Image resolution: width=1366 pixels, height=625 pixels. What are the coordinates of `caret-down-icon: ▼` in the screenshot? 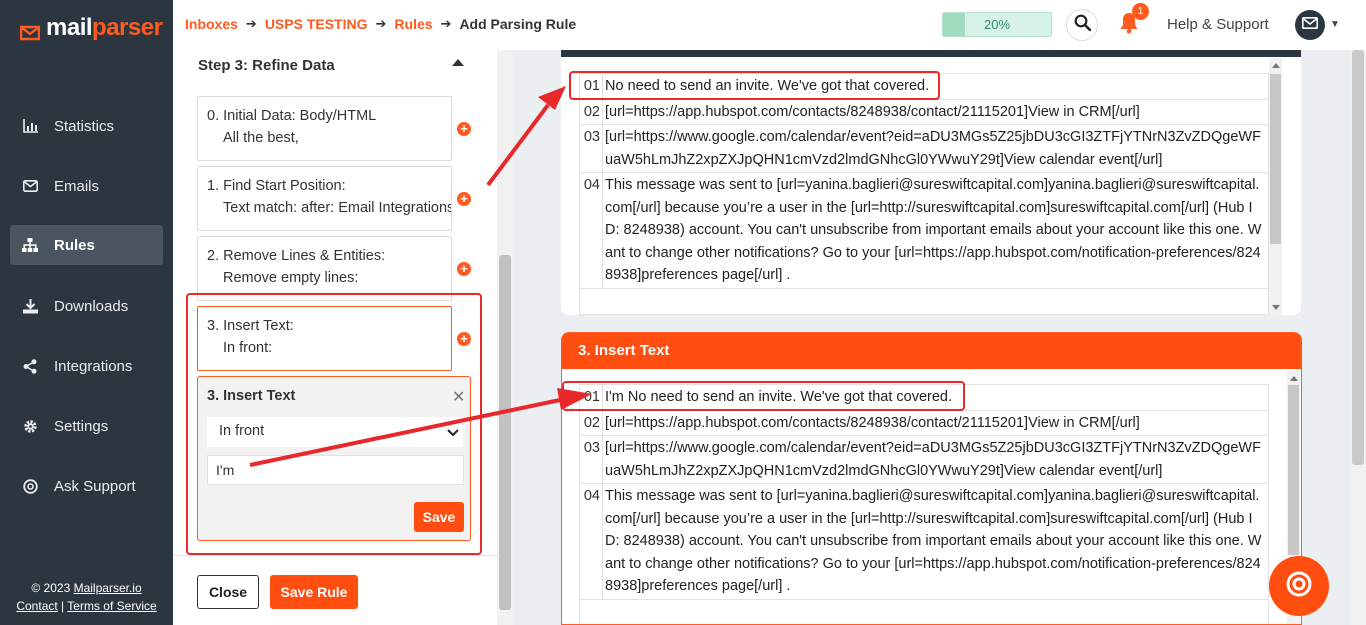 It's located at (1335, 24).